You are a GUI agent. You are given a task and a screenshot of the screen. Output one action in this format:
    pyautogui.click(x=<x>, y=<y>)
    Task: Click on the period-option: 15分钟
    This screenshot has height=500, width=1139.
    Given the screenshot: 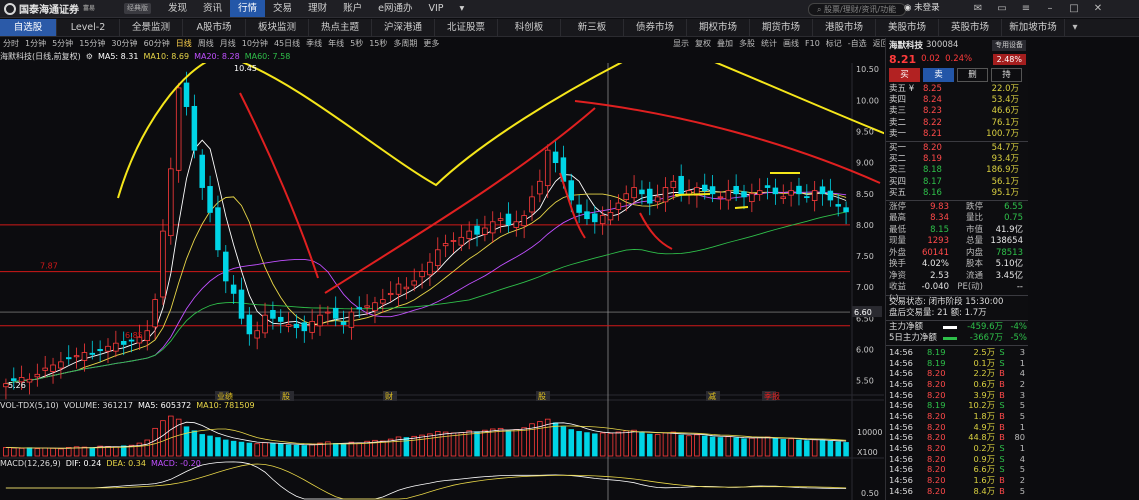 What is the action you would take?
    pyautogui.click(x=92, y=43)
    